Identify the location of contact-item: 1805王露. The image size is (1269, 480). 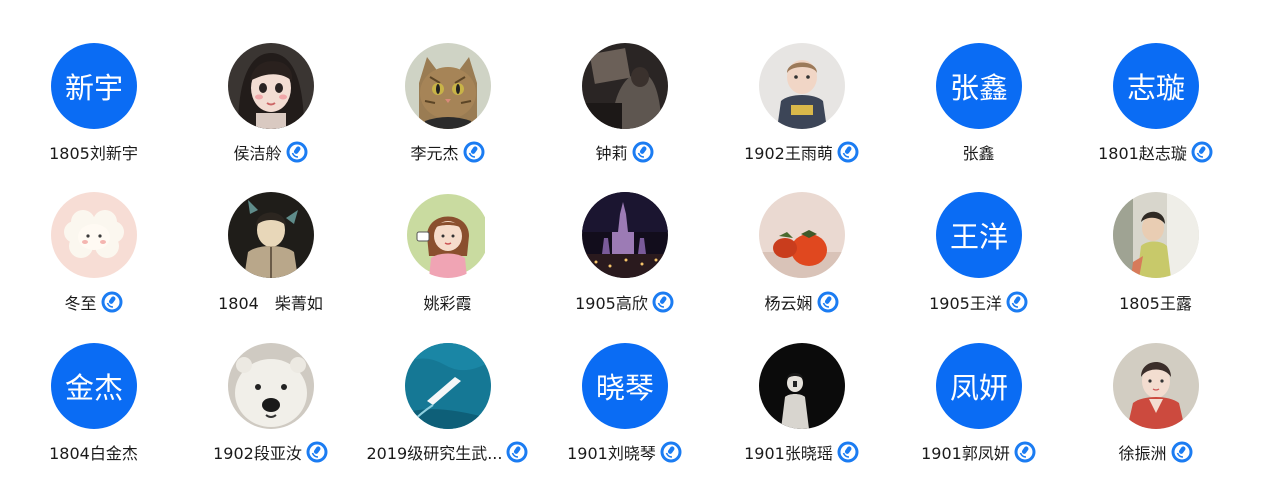
(1155, 231).